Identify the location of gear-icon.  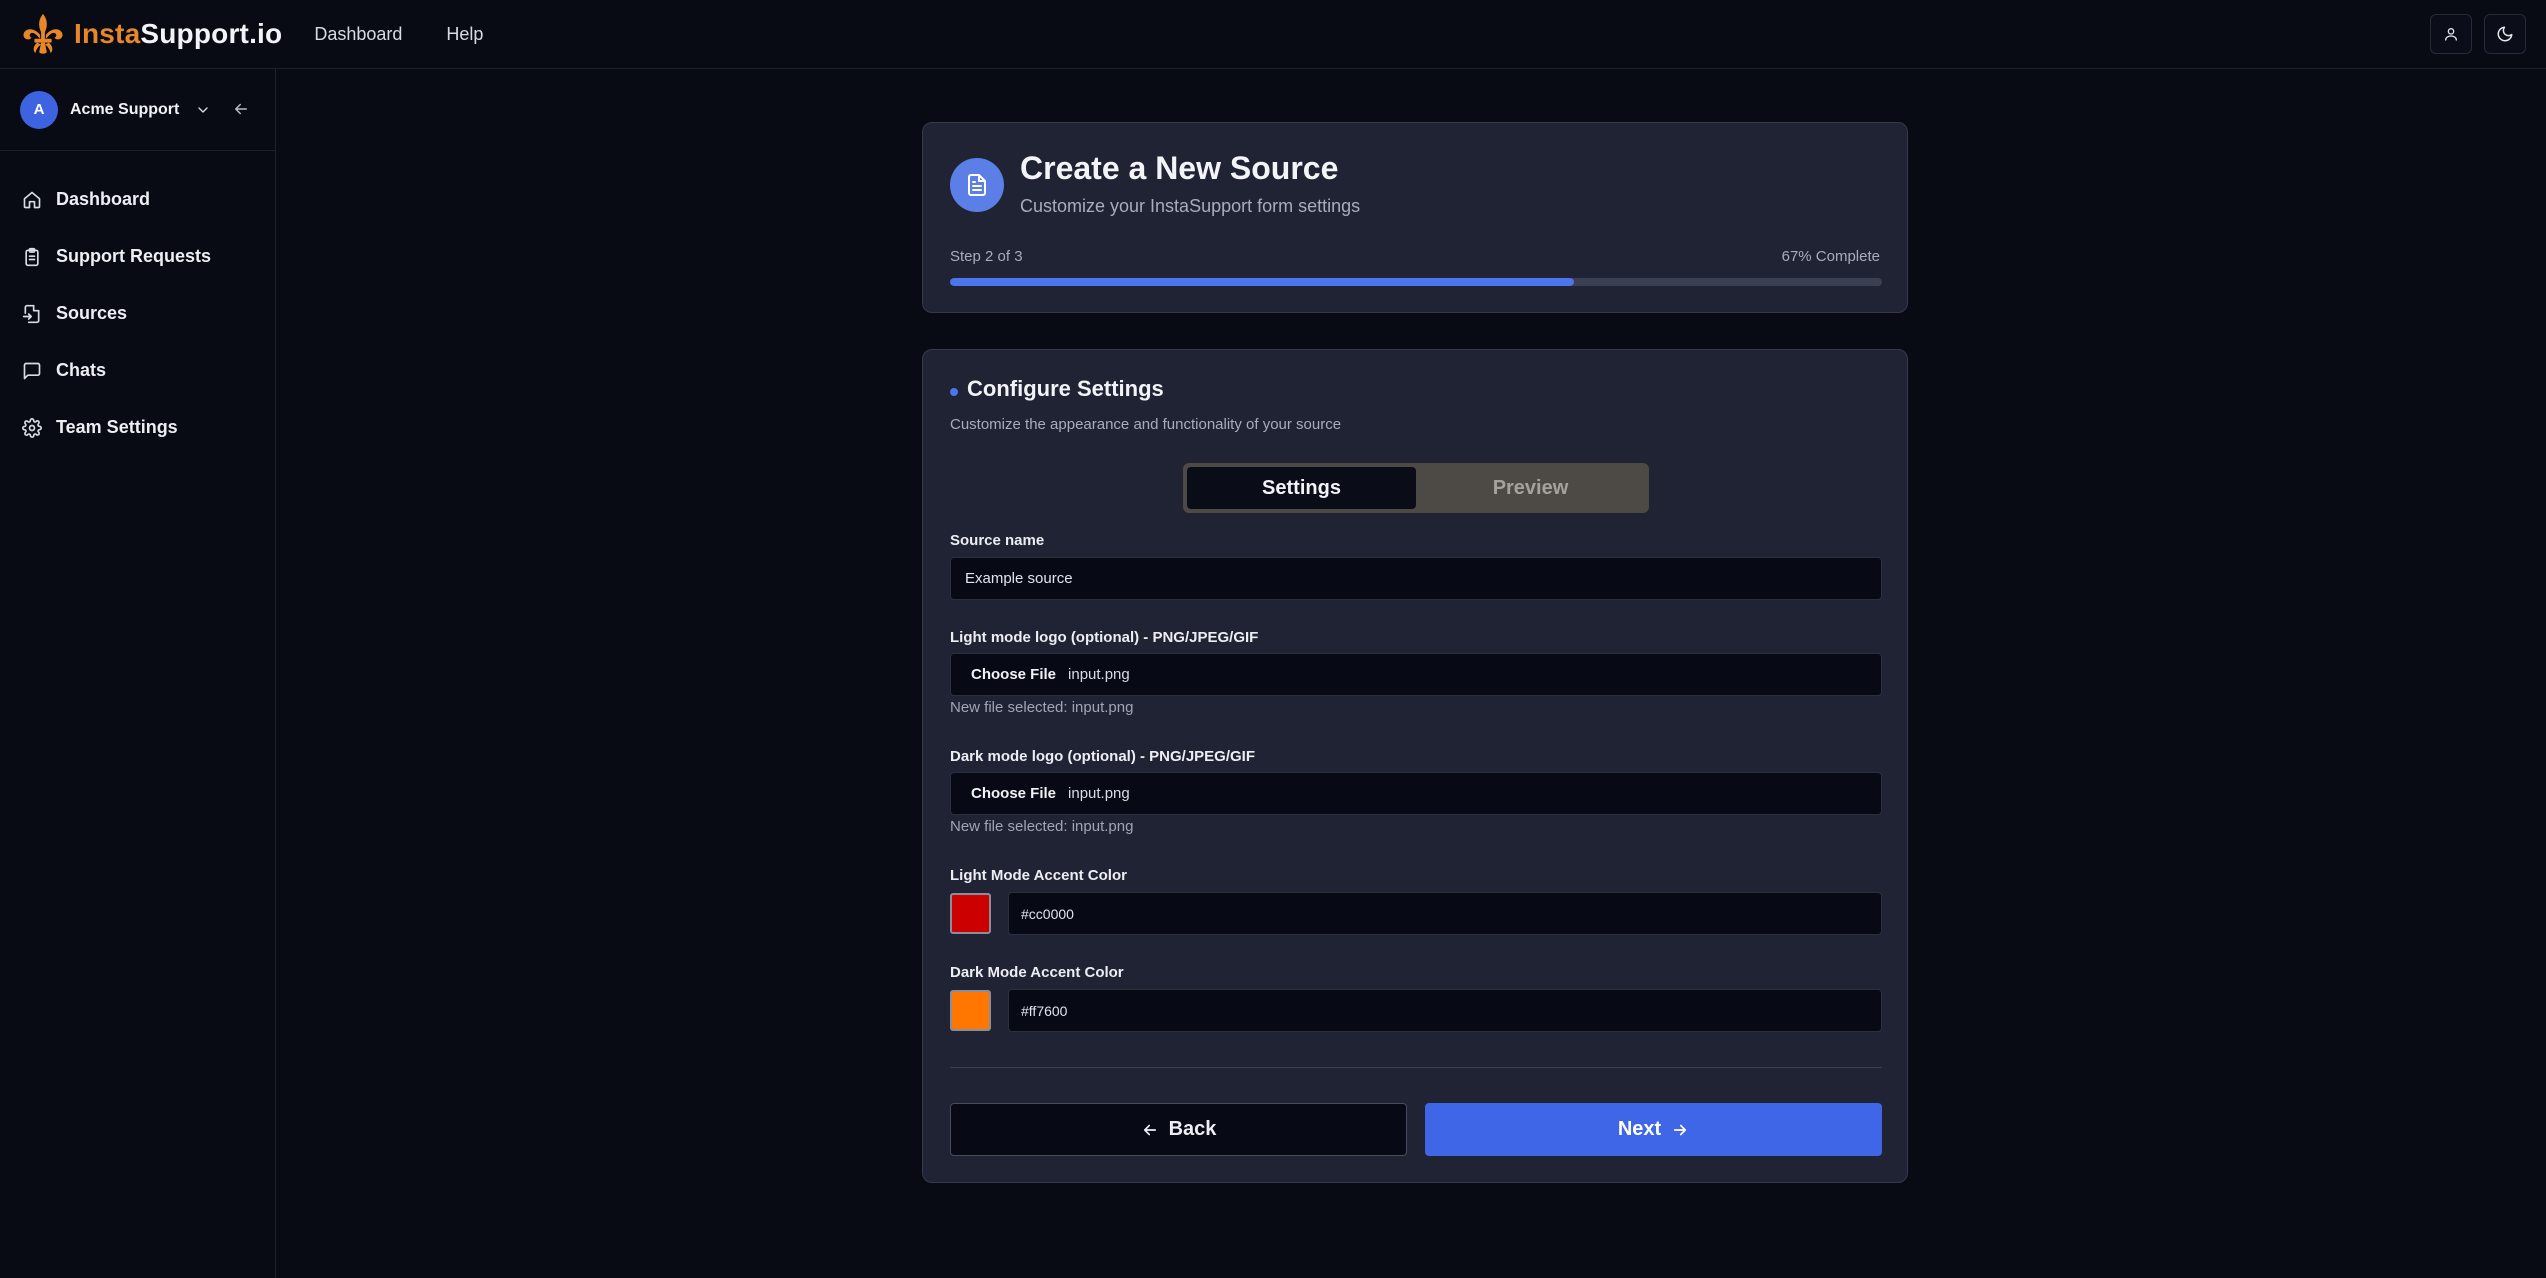
(32, 427).